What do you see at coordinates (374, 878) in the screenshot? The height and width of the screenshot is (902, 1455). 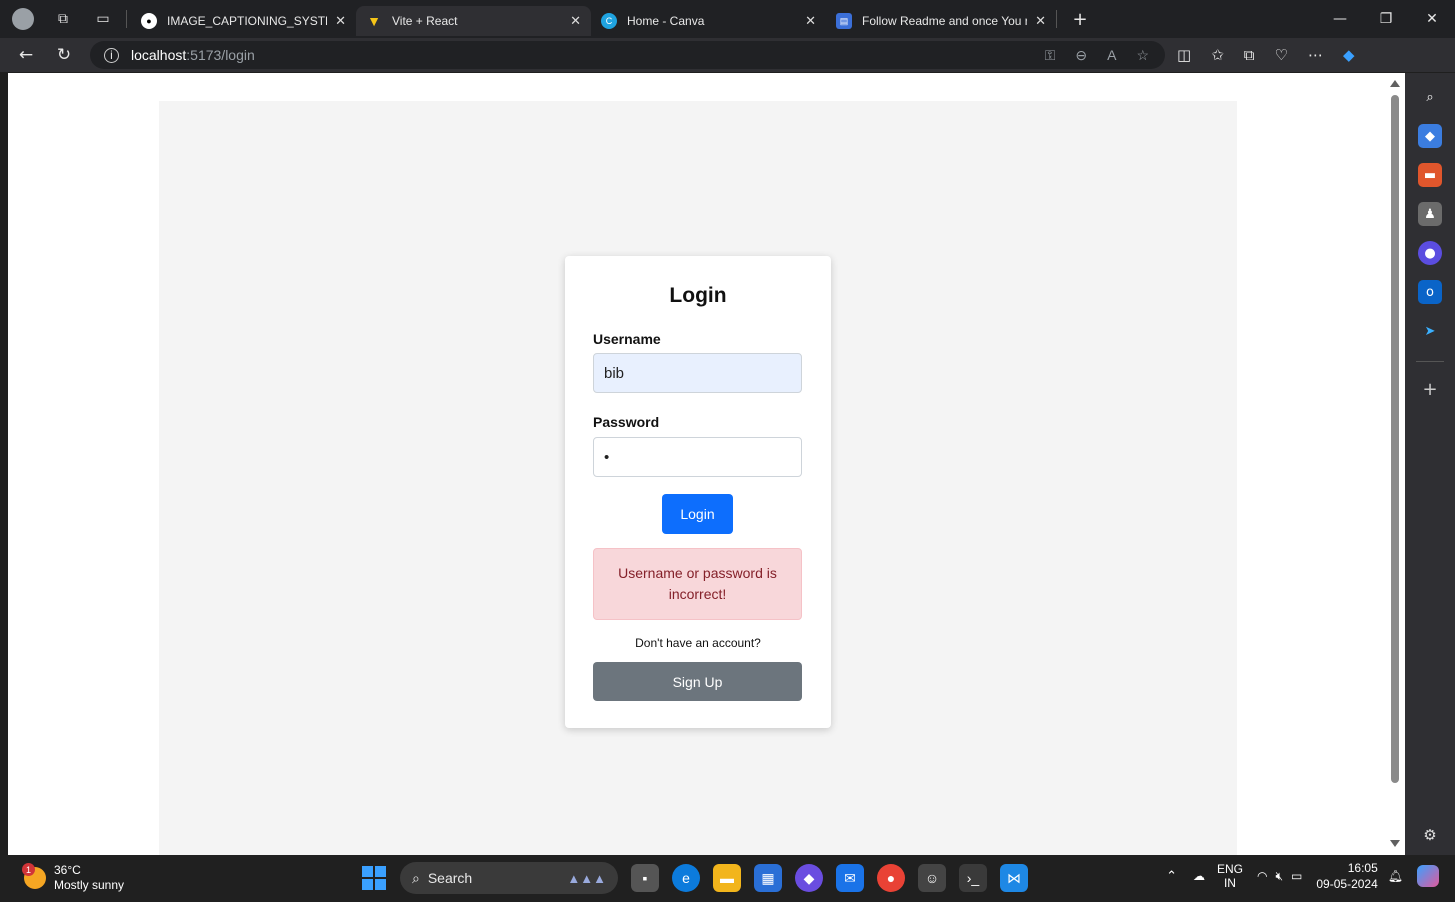 I see `windows-start-icon` at bounding box center [374, 878].